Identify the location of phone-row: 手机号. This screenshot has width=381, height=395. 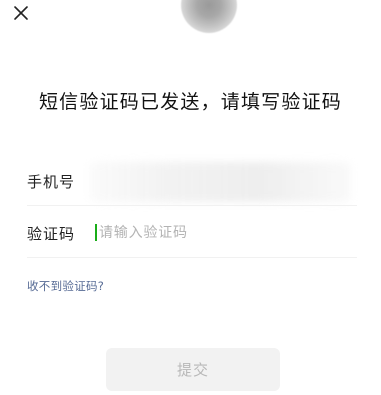
(192, 181).